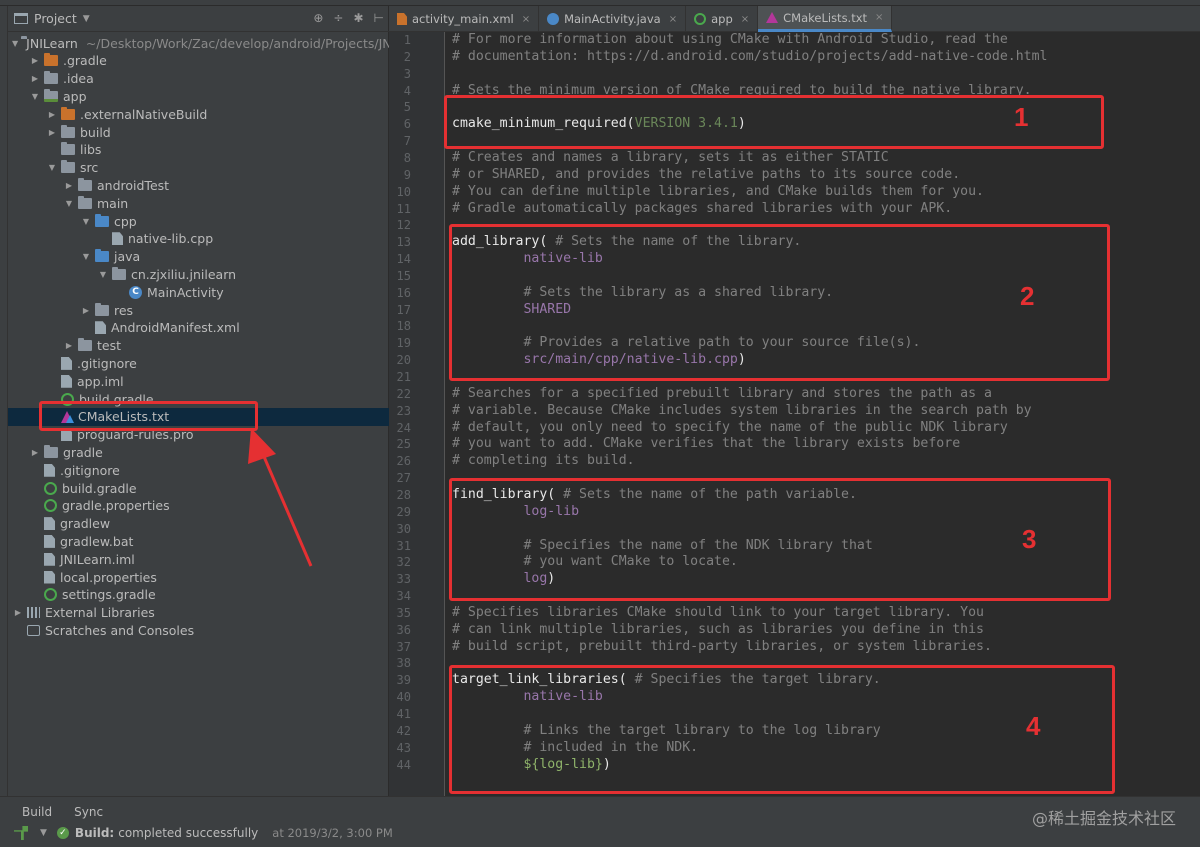  Describe the element at coordinates (318, 18) in the screenshot. I see `locate-icon: ⊕` at that location.